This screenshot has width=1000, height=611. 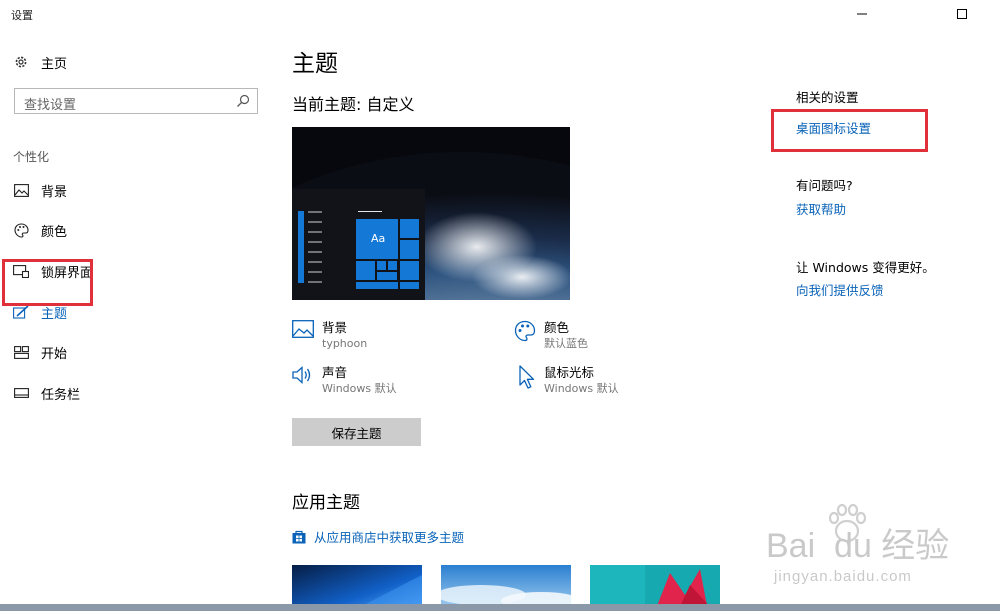 What do you see at coordinates (315, 247) in the screenshot?
I see `app-list-lines` at bounding box center [315, 247].